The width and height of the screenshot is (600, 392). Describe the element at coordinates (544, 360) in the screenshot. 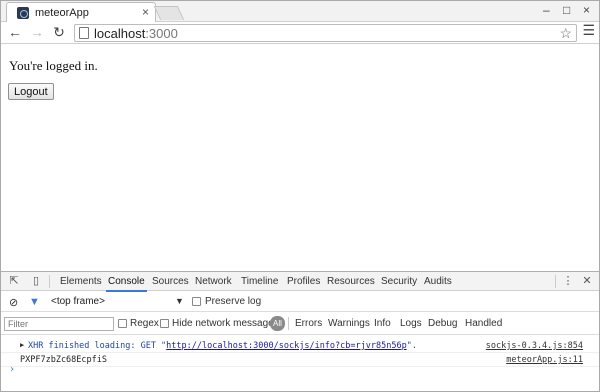

I see `log-source-link: meteorApp.js:11` at that location.